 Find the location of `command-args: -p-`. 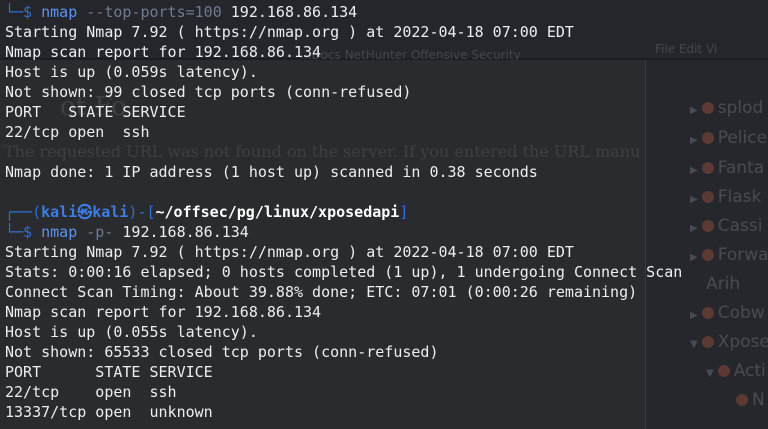

command-args: -p- is located at coordinates (100, 232).